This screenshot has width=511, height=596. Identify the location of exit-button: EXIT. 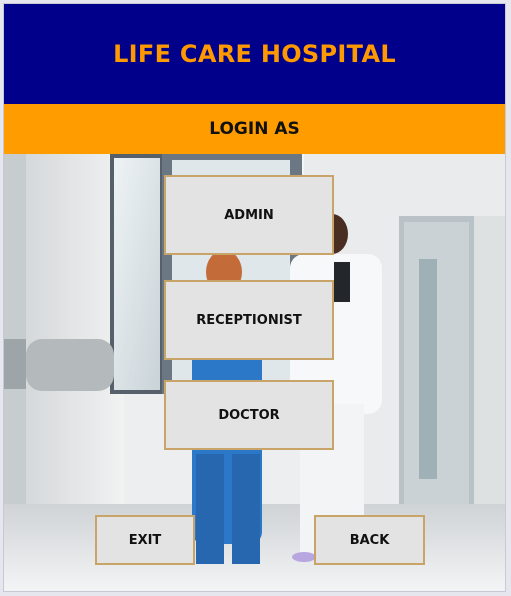
(145, 540).